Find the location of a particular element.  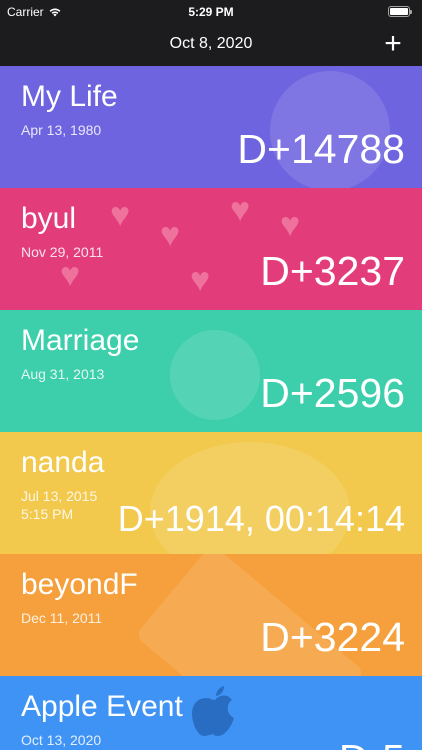

card-day-count: D+2596 is located at coordinates (332, 393).